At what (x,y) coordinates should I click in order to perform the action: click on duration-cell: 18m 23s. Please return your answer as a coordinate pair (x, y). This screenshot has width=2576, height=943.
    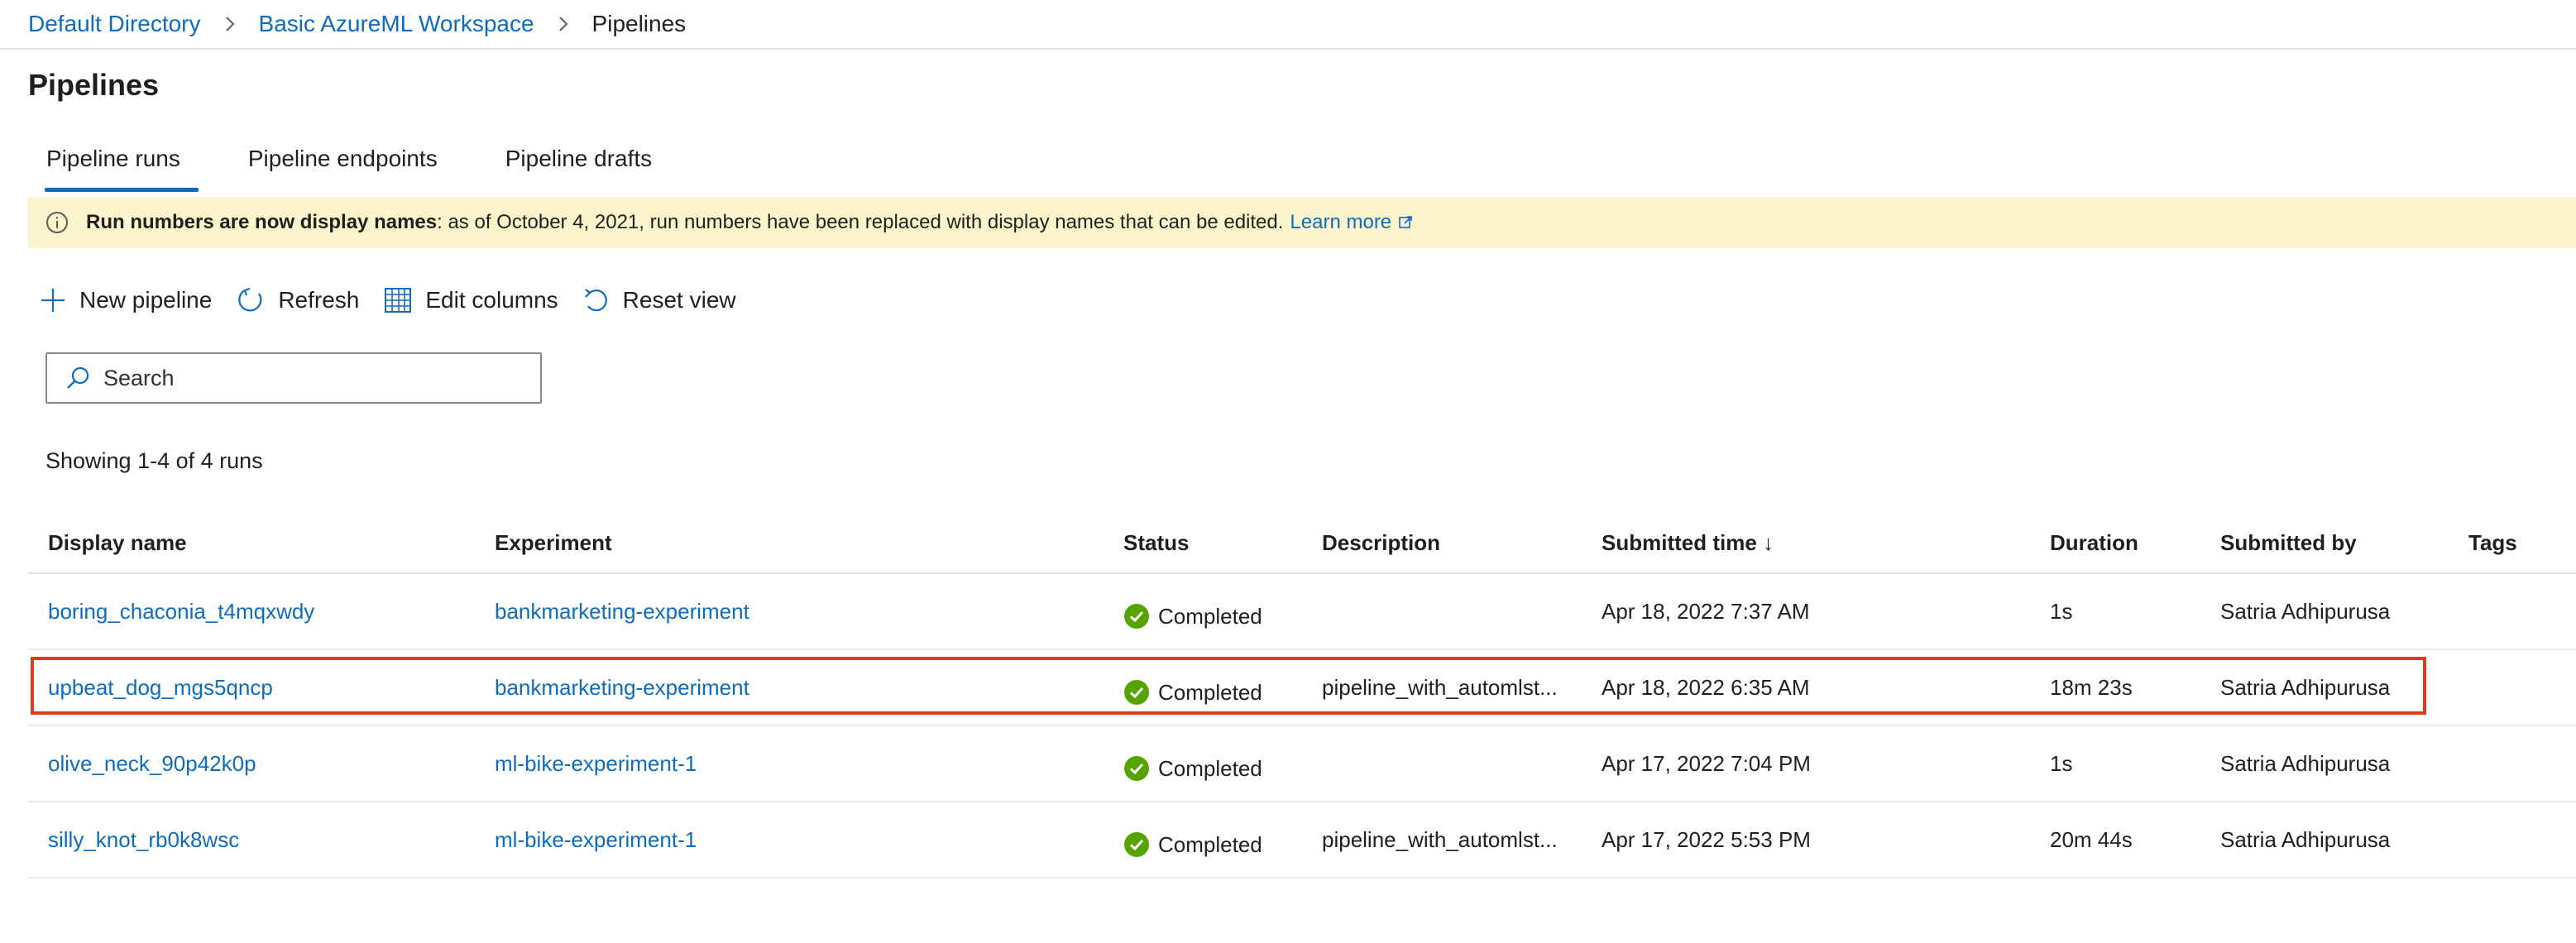
    Looking at the image, I should click on (2091, 687).